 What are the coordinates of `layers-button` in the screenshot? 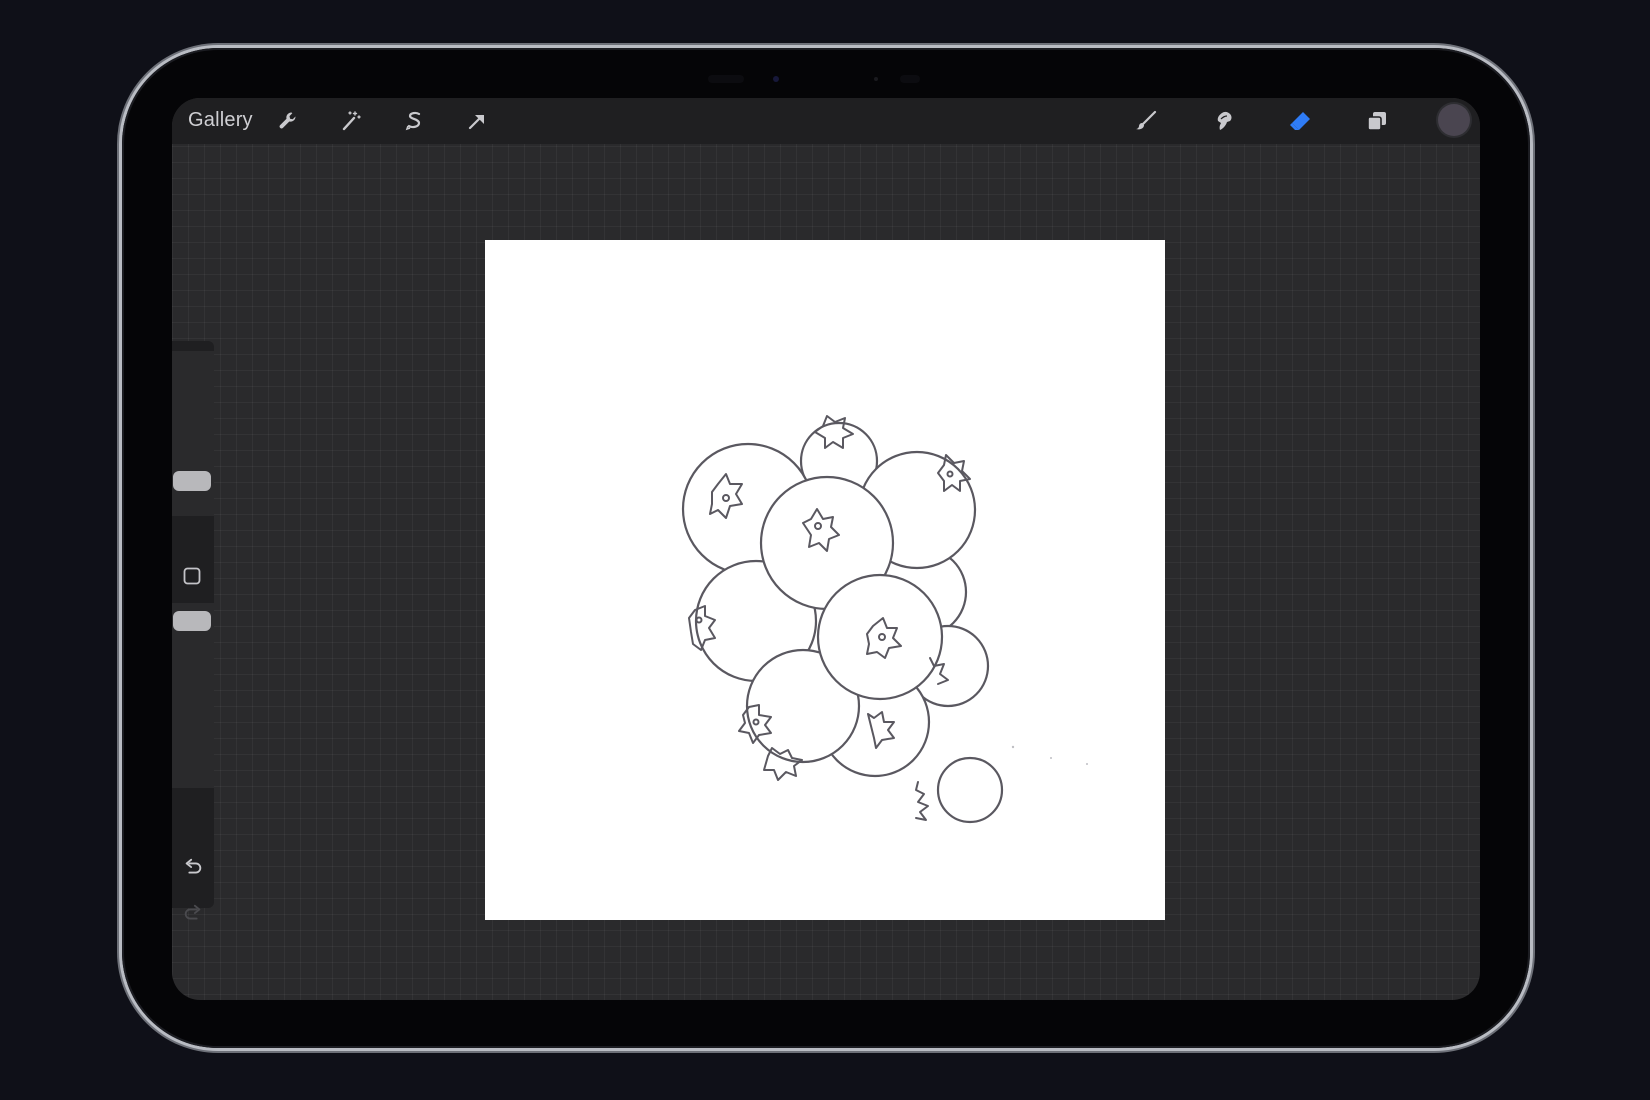 It's located at (1377, 121).